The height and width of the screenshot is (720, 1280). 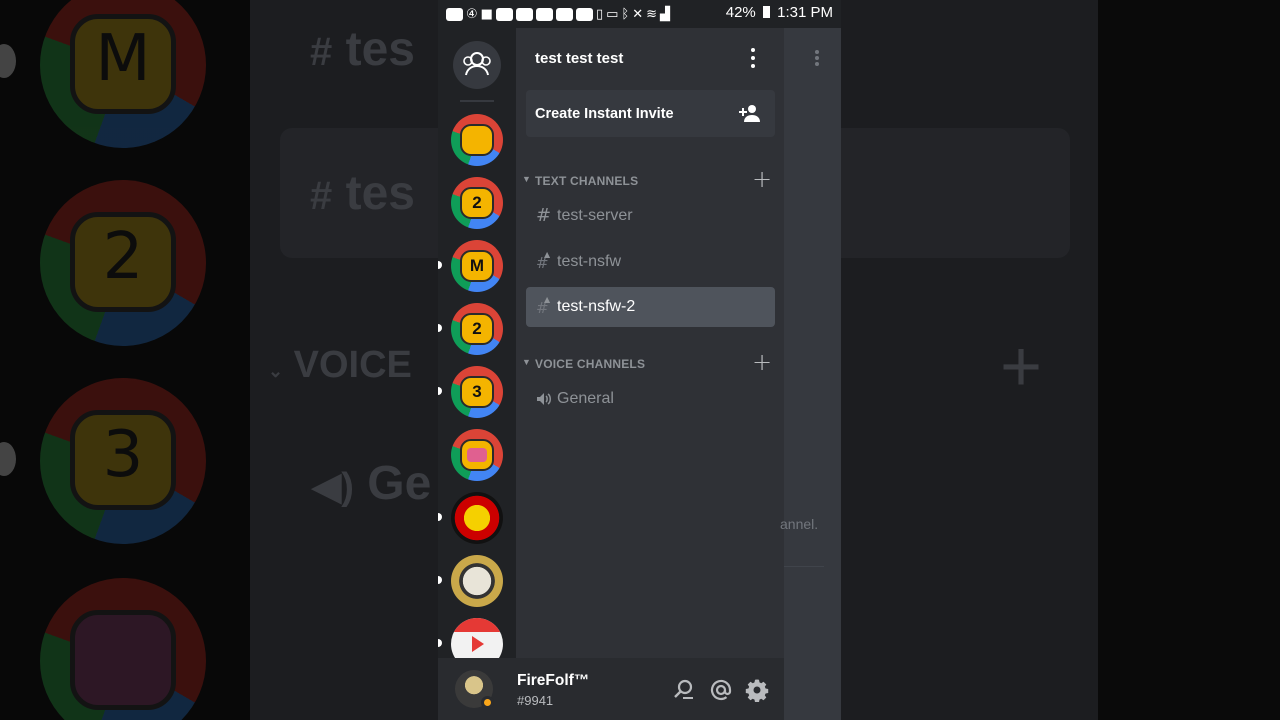 I want to click on mute-icon: ✕, so click(x=638, y=14).